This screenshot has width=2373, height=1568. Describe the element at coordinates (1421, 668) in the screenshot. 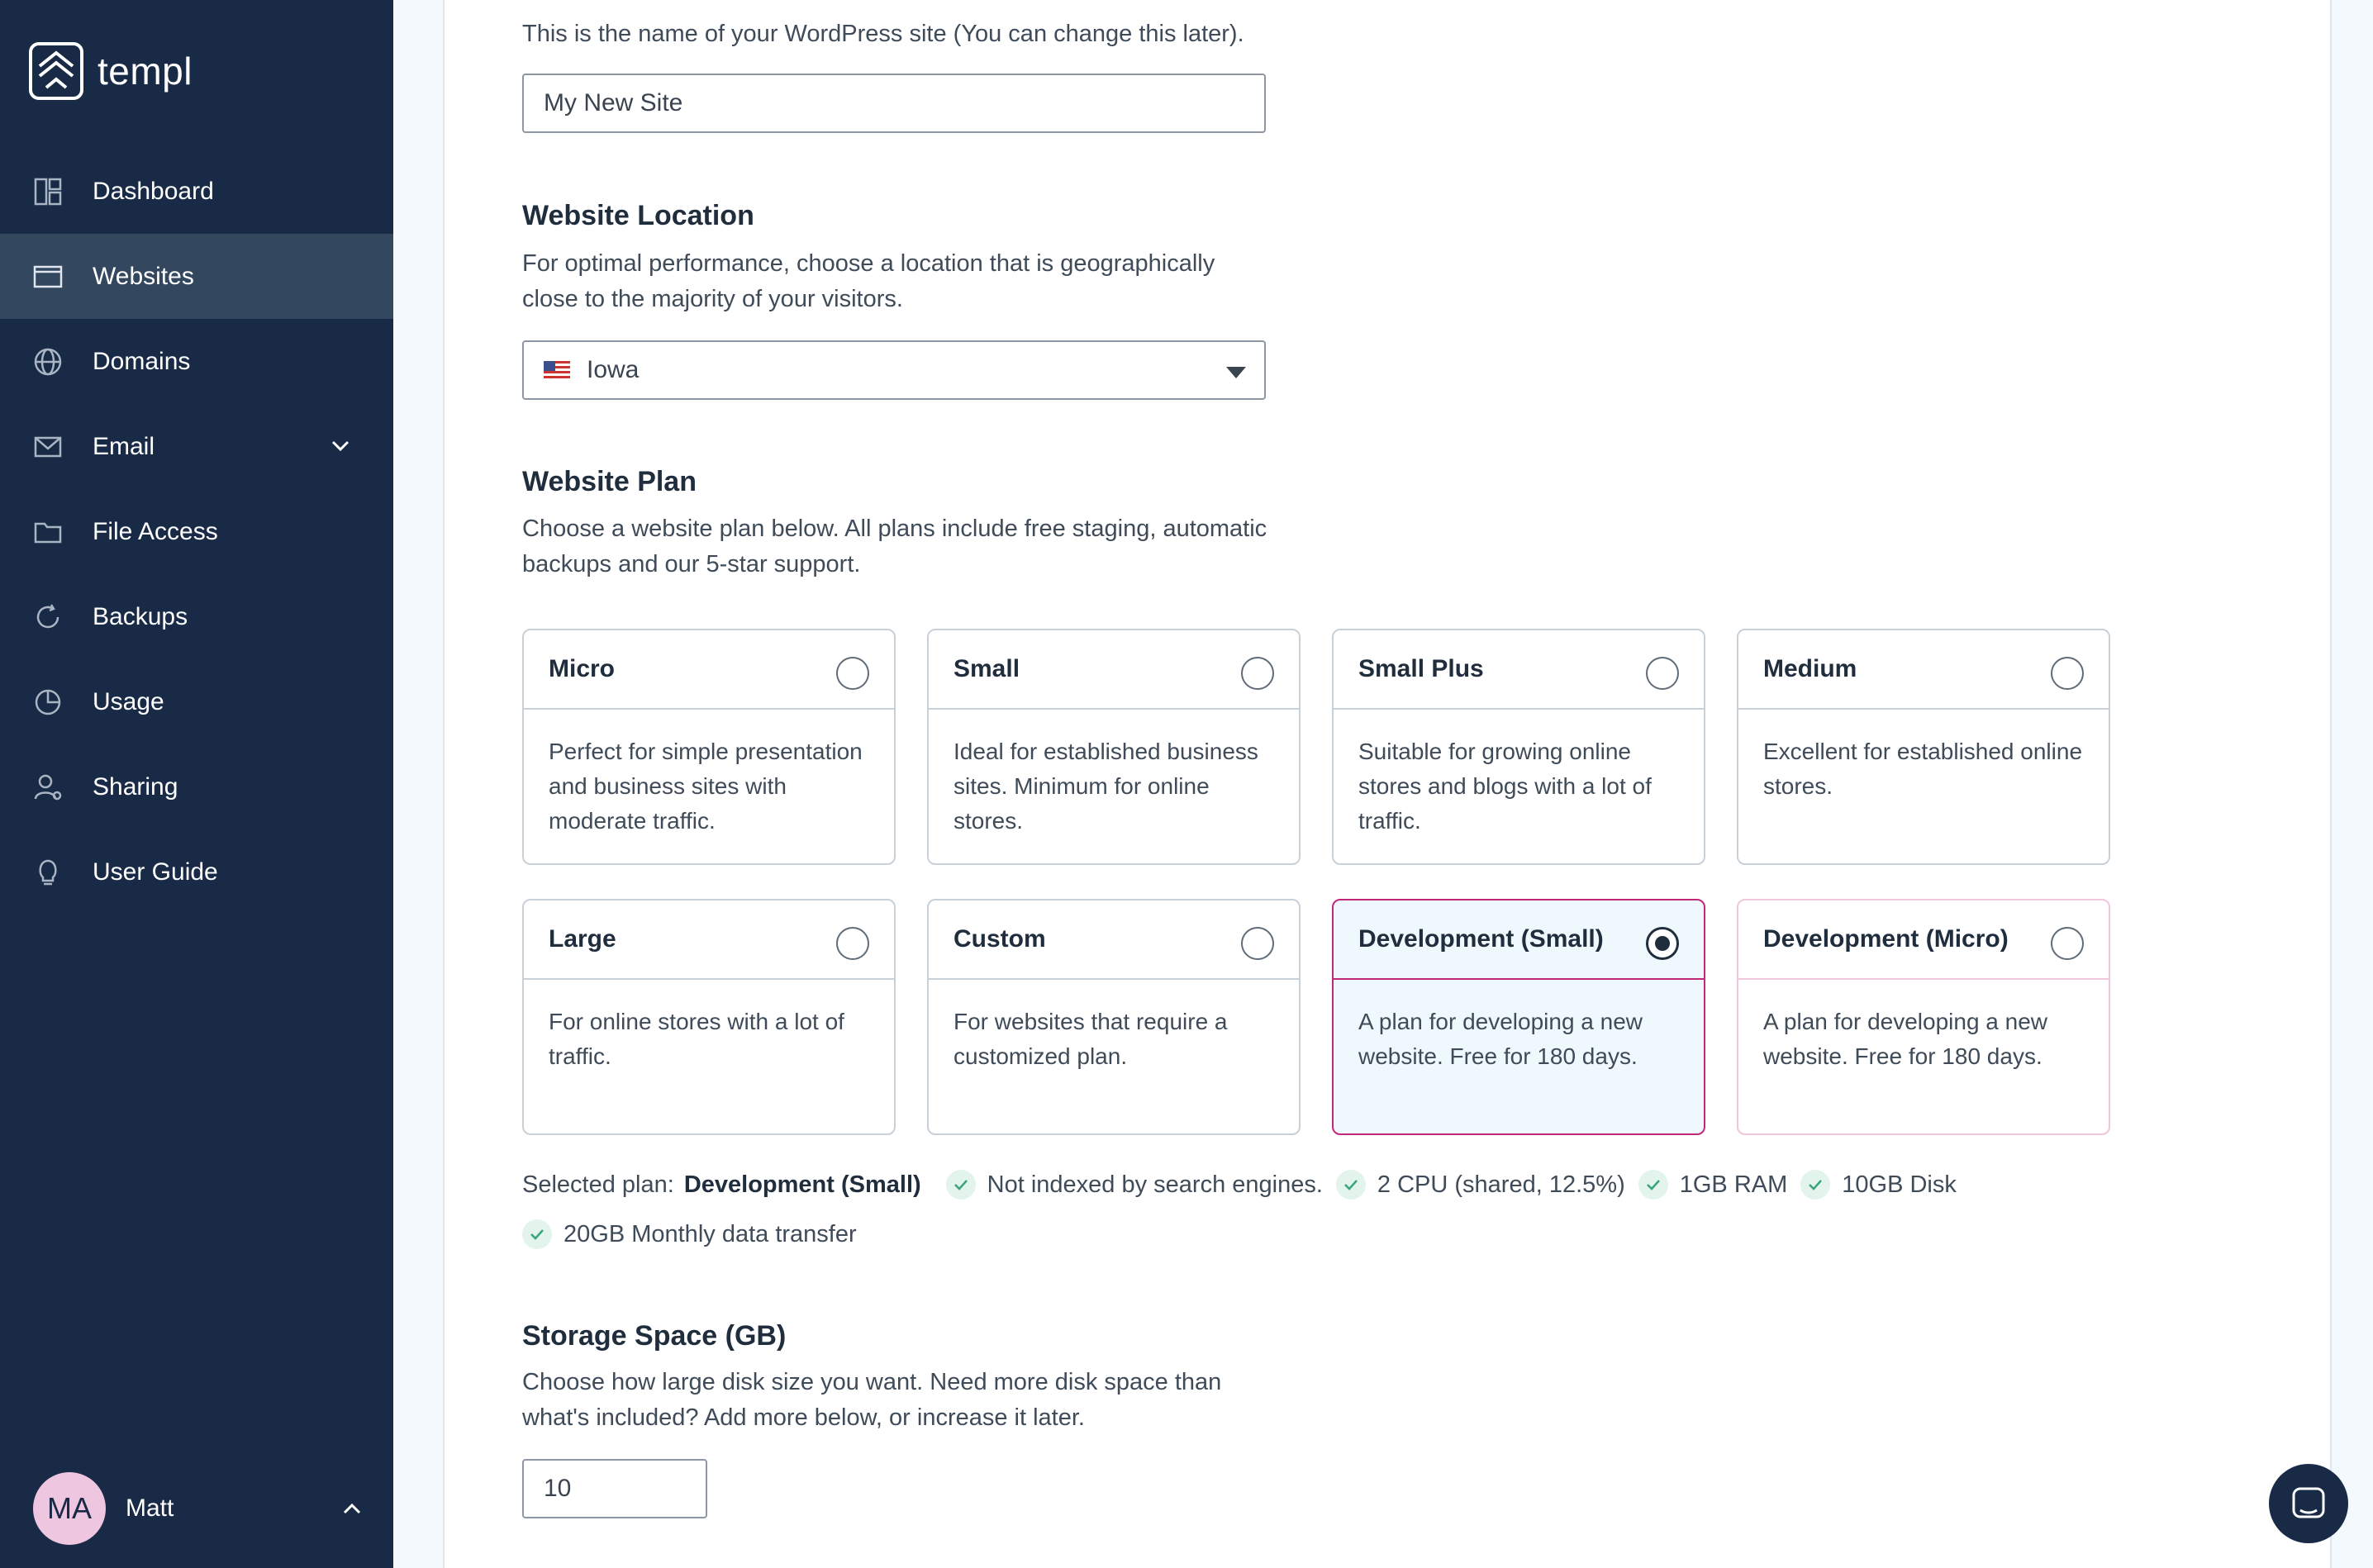

I see `plan-name-text: Small Plus` at that location.